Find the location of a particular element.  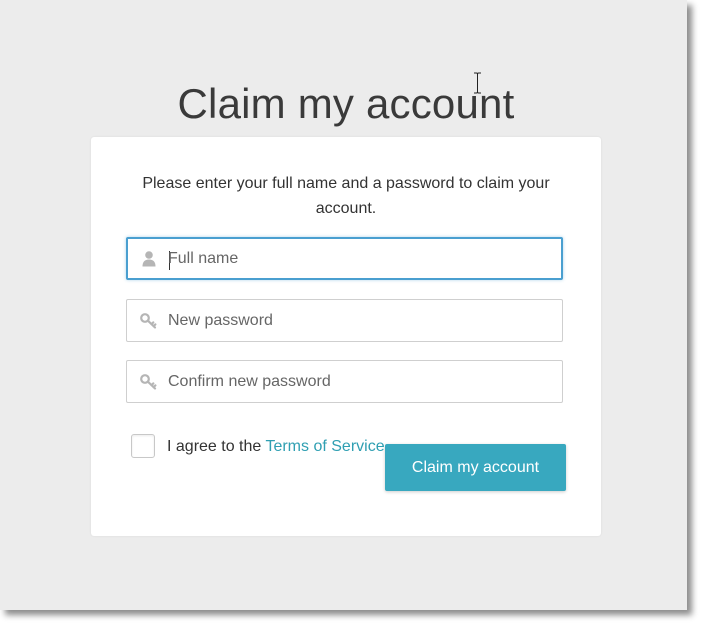

confirm-password-field is located at coordinates (344, 381).